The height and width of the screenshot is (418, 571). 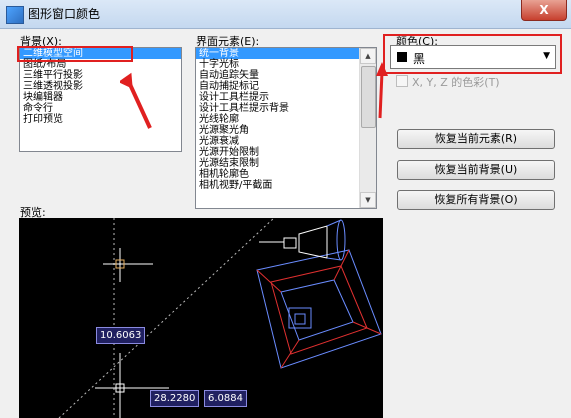 I want to click on autosnap-marker-icon, so click(x=128, y=265).